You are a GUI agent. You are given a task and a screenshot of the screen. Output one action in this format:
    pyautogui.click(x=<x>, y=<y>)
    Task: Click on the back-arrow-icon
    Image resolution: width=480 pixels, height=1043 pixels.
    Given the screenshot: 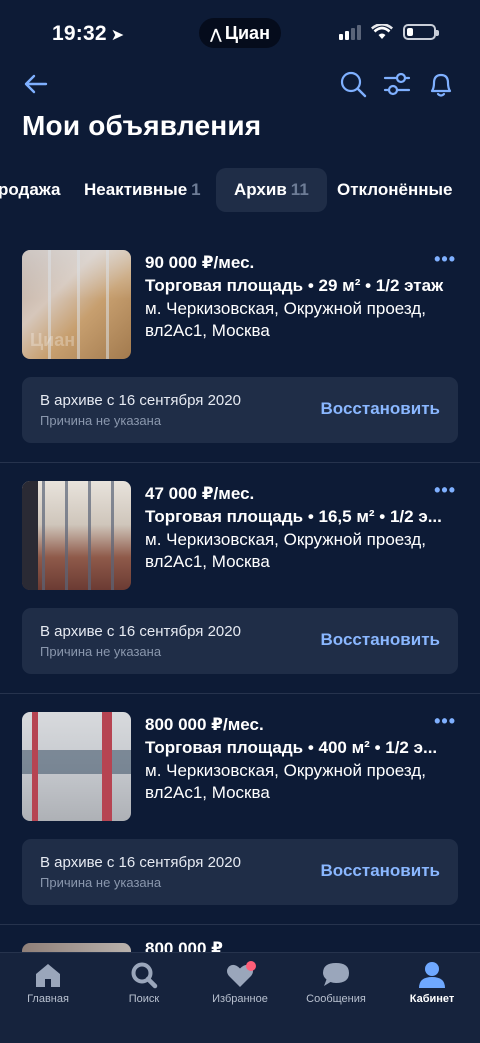 What is the action you would take?
    pyautogui.click(x=36, y=84)
    